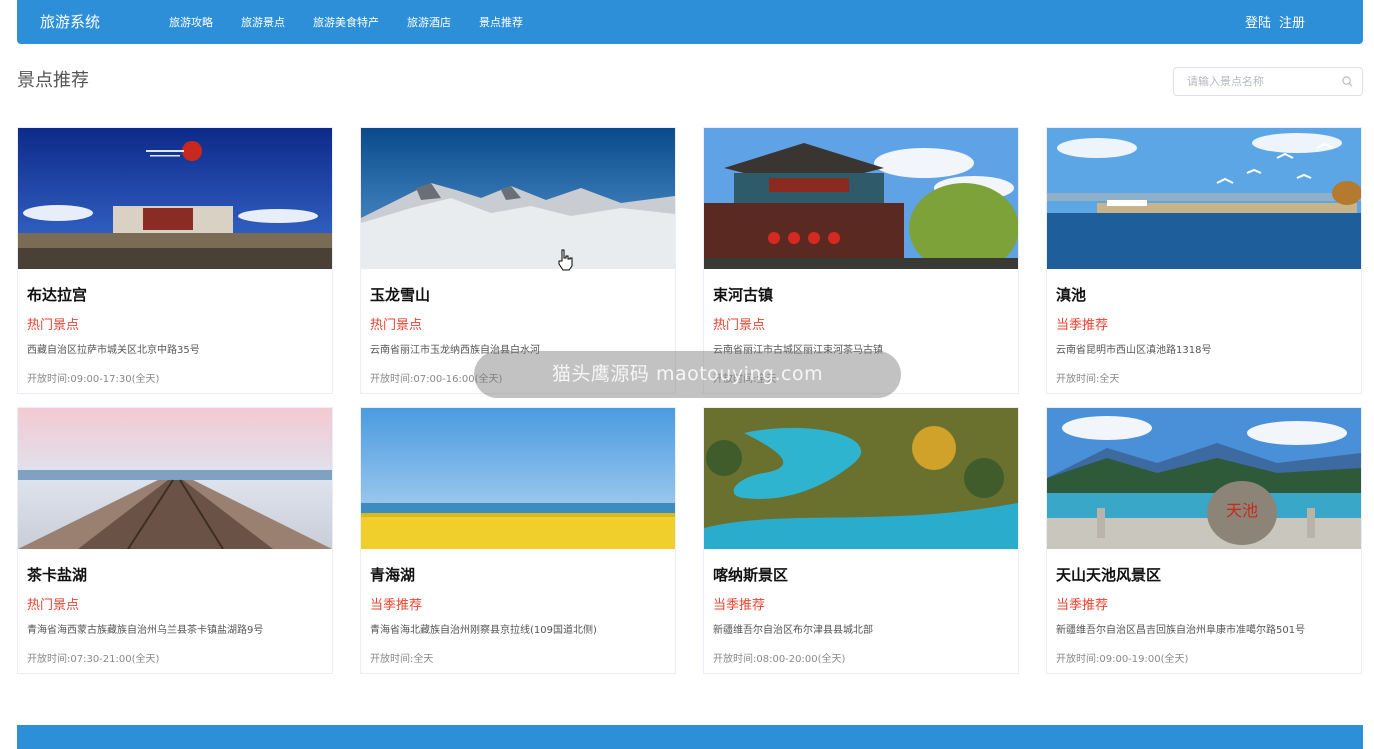 The image size is (1374, 749). I want to click on spot-hours: 开放时间:08:00-20:00(全天), so click(779, 659).